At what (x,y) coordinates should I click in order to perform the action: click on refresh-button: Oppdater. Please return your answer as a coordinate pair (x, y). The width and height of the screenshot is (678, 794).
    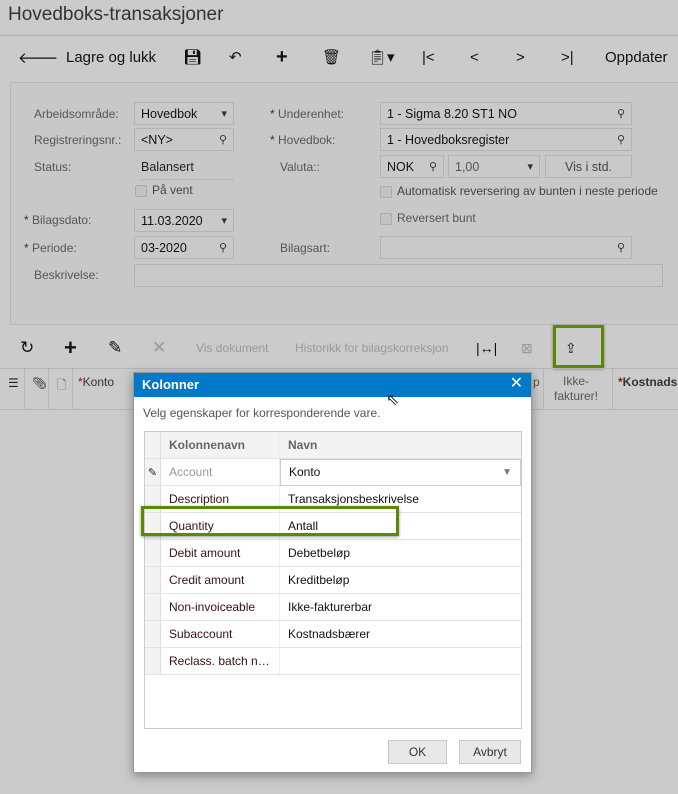
    Looking at the image, I should click on (636, 57).